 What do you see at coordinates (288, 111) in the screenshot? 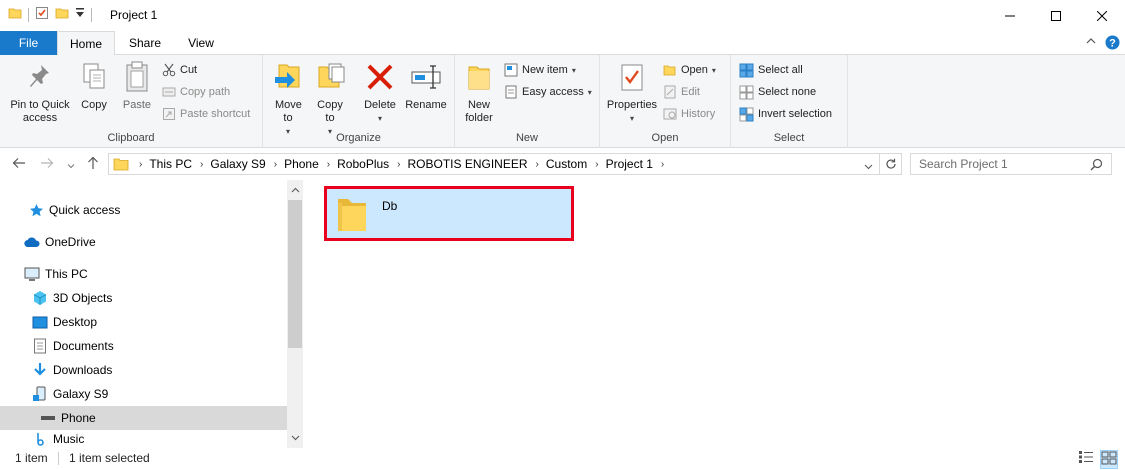
I see `move-to-label: Move to` at bounding box center [288, 111].